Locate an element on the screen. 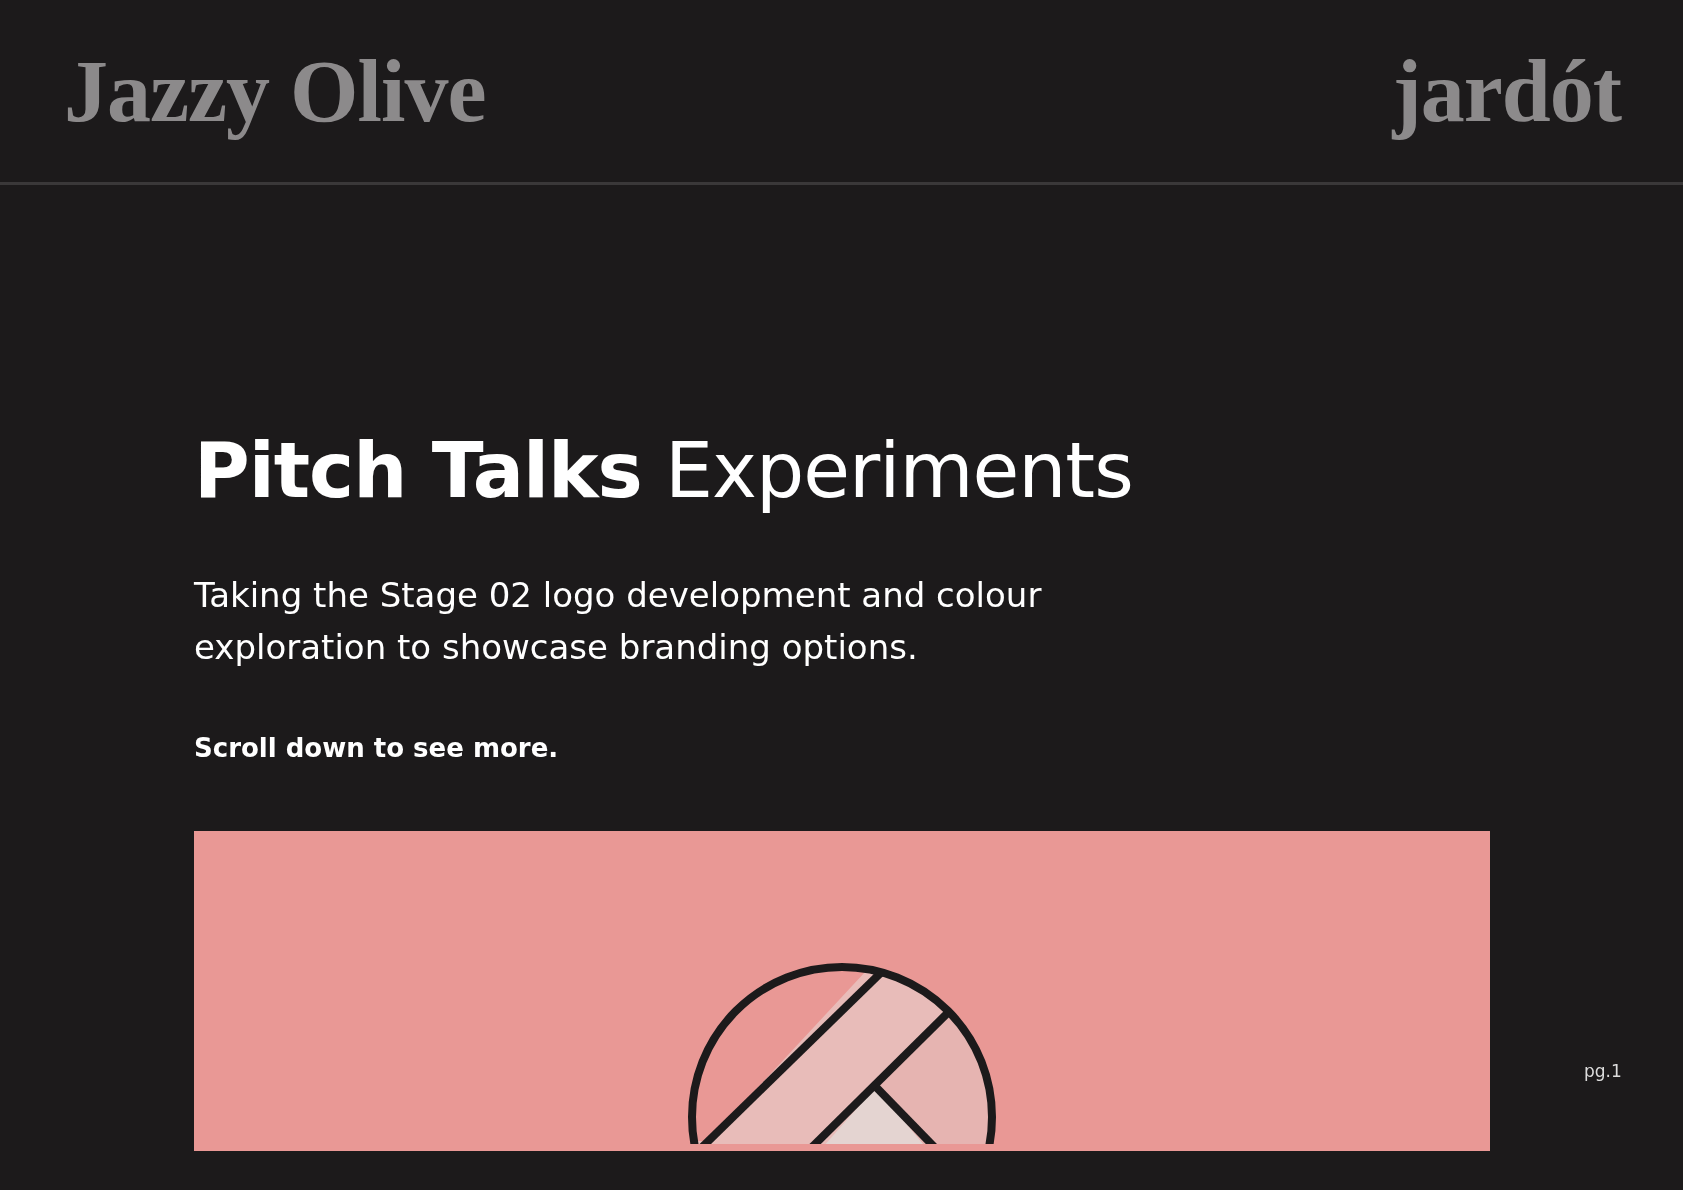  brand-logo: jardót is located at coordinates (1506, 91).